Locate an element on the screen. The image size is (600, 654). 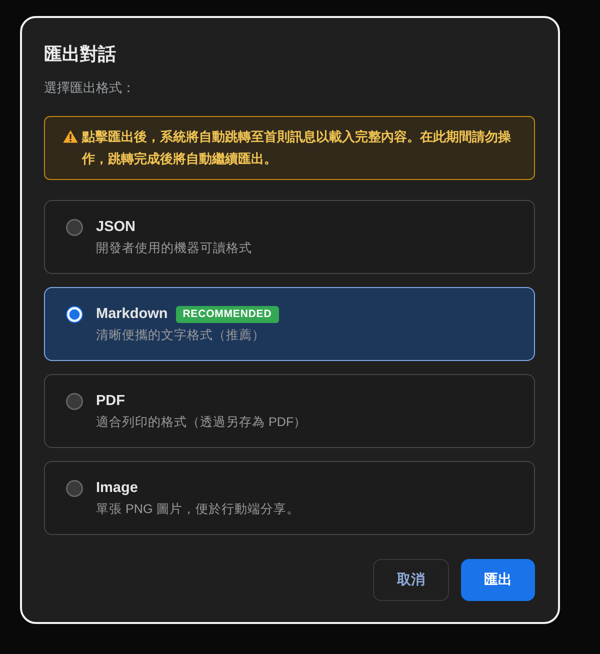
option-description: 開發者使用的機器可讀格式 is located at coordinates (174, 248).